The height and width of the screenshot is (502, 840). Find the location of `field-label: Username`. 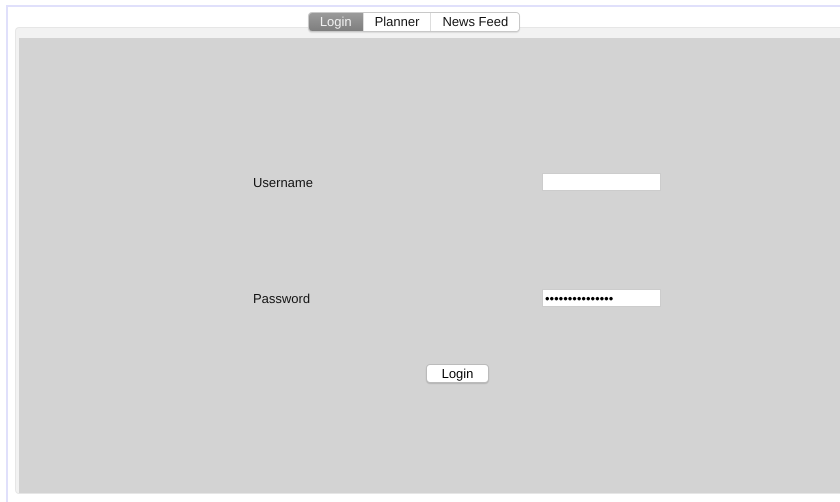

field-label: Username is located at coordinates (283, 182).